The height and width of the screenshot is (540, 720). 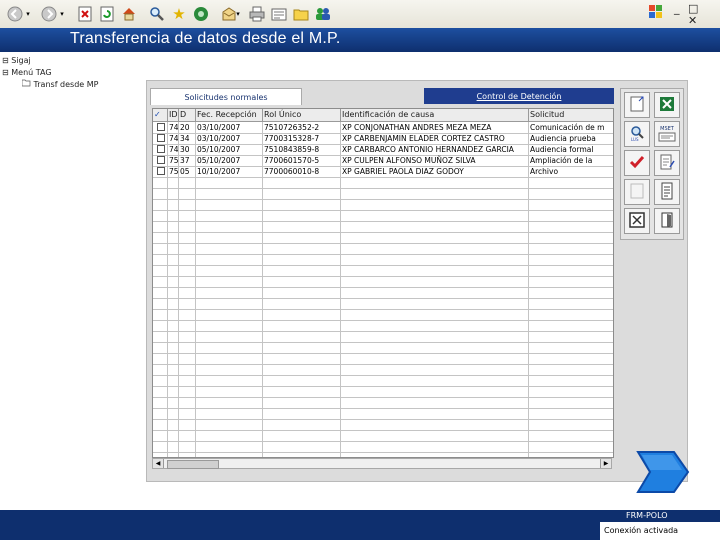 I want to click on browser-toolbar: ▾ ▾ ★ ▾ _ □ ✕, so click(x=360, y=14).